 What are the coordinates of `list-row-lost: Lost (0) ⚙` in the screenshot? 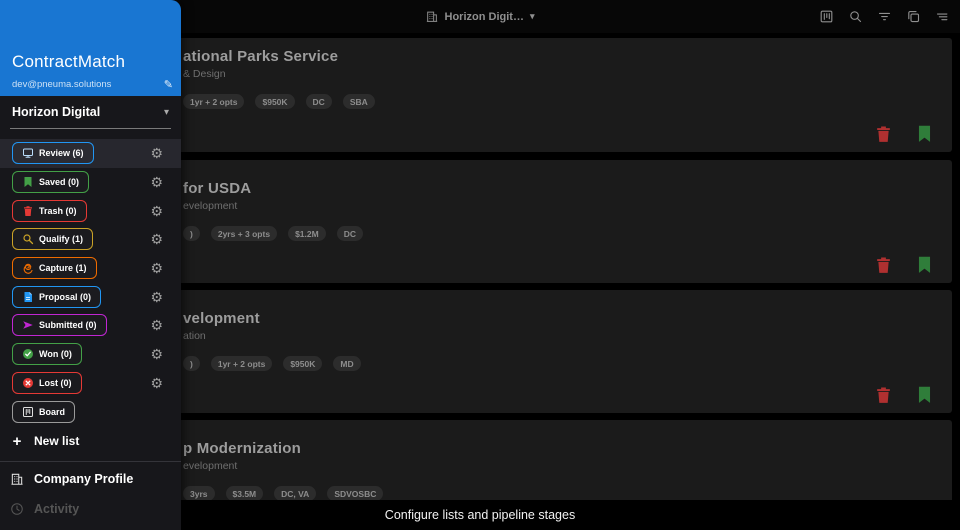 It's located at (90, 383).